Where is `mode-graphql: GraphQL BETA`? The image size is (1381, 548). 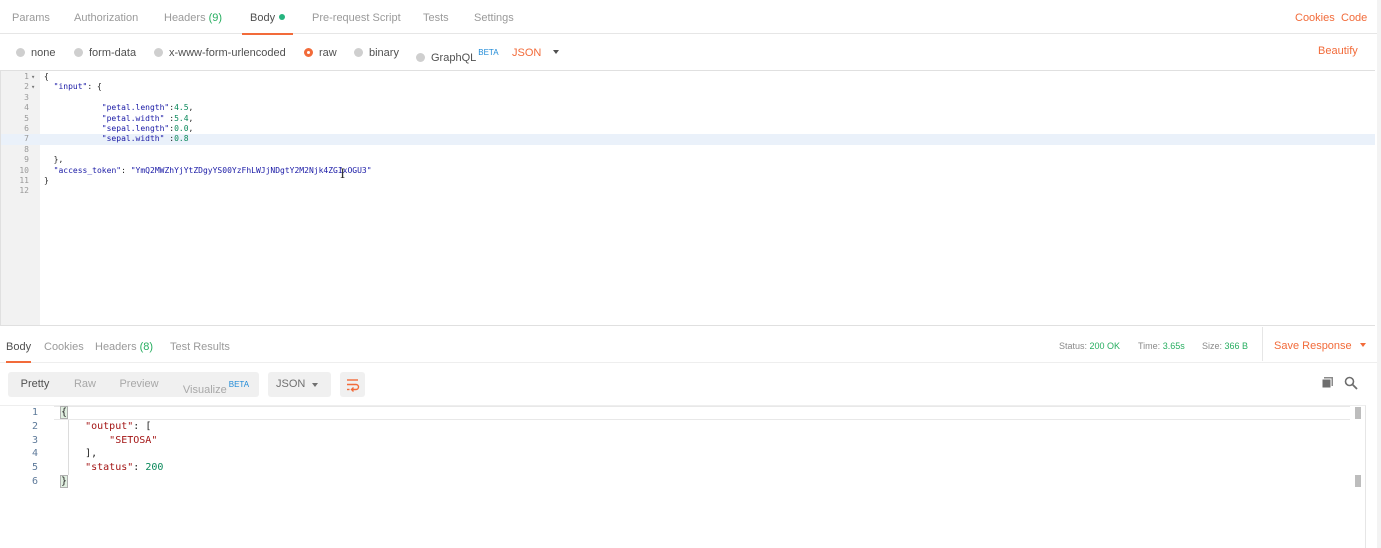 mode-graphql: GraphQL BETA is located at coordinates (457, 54).